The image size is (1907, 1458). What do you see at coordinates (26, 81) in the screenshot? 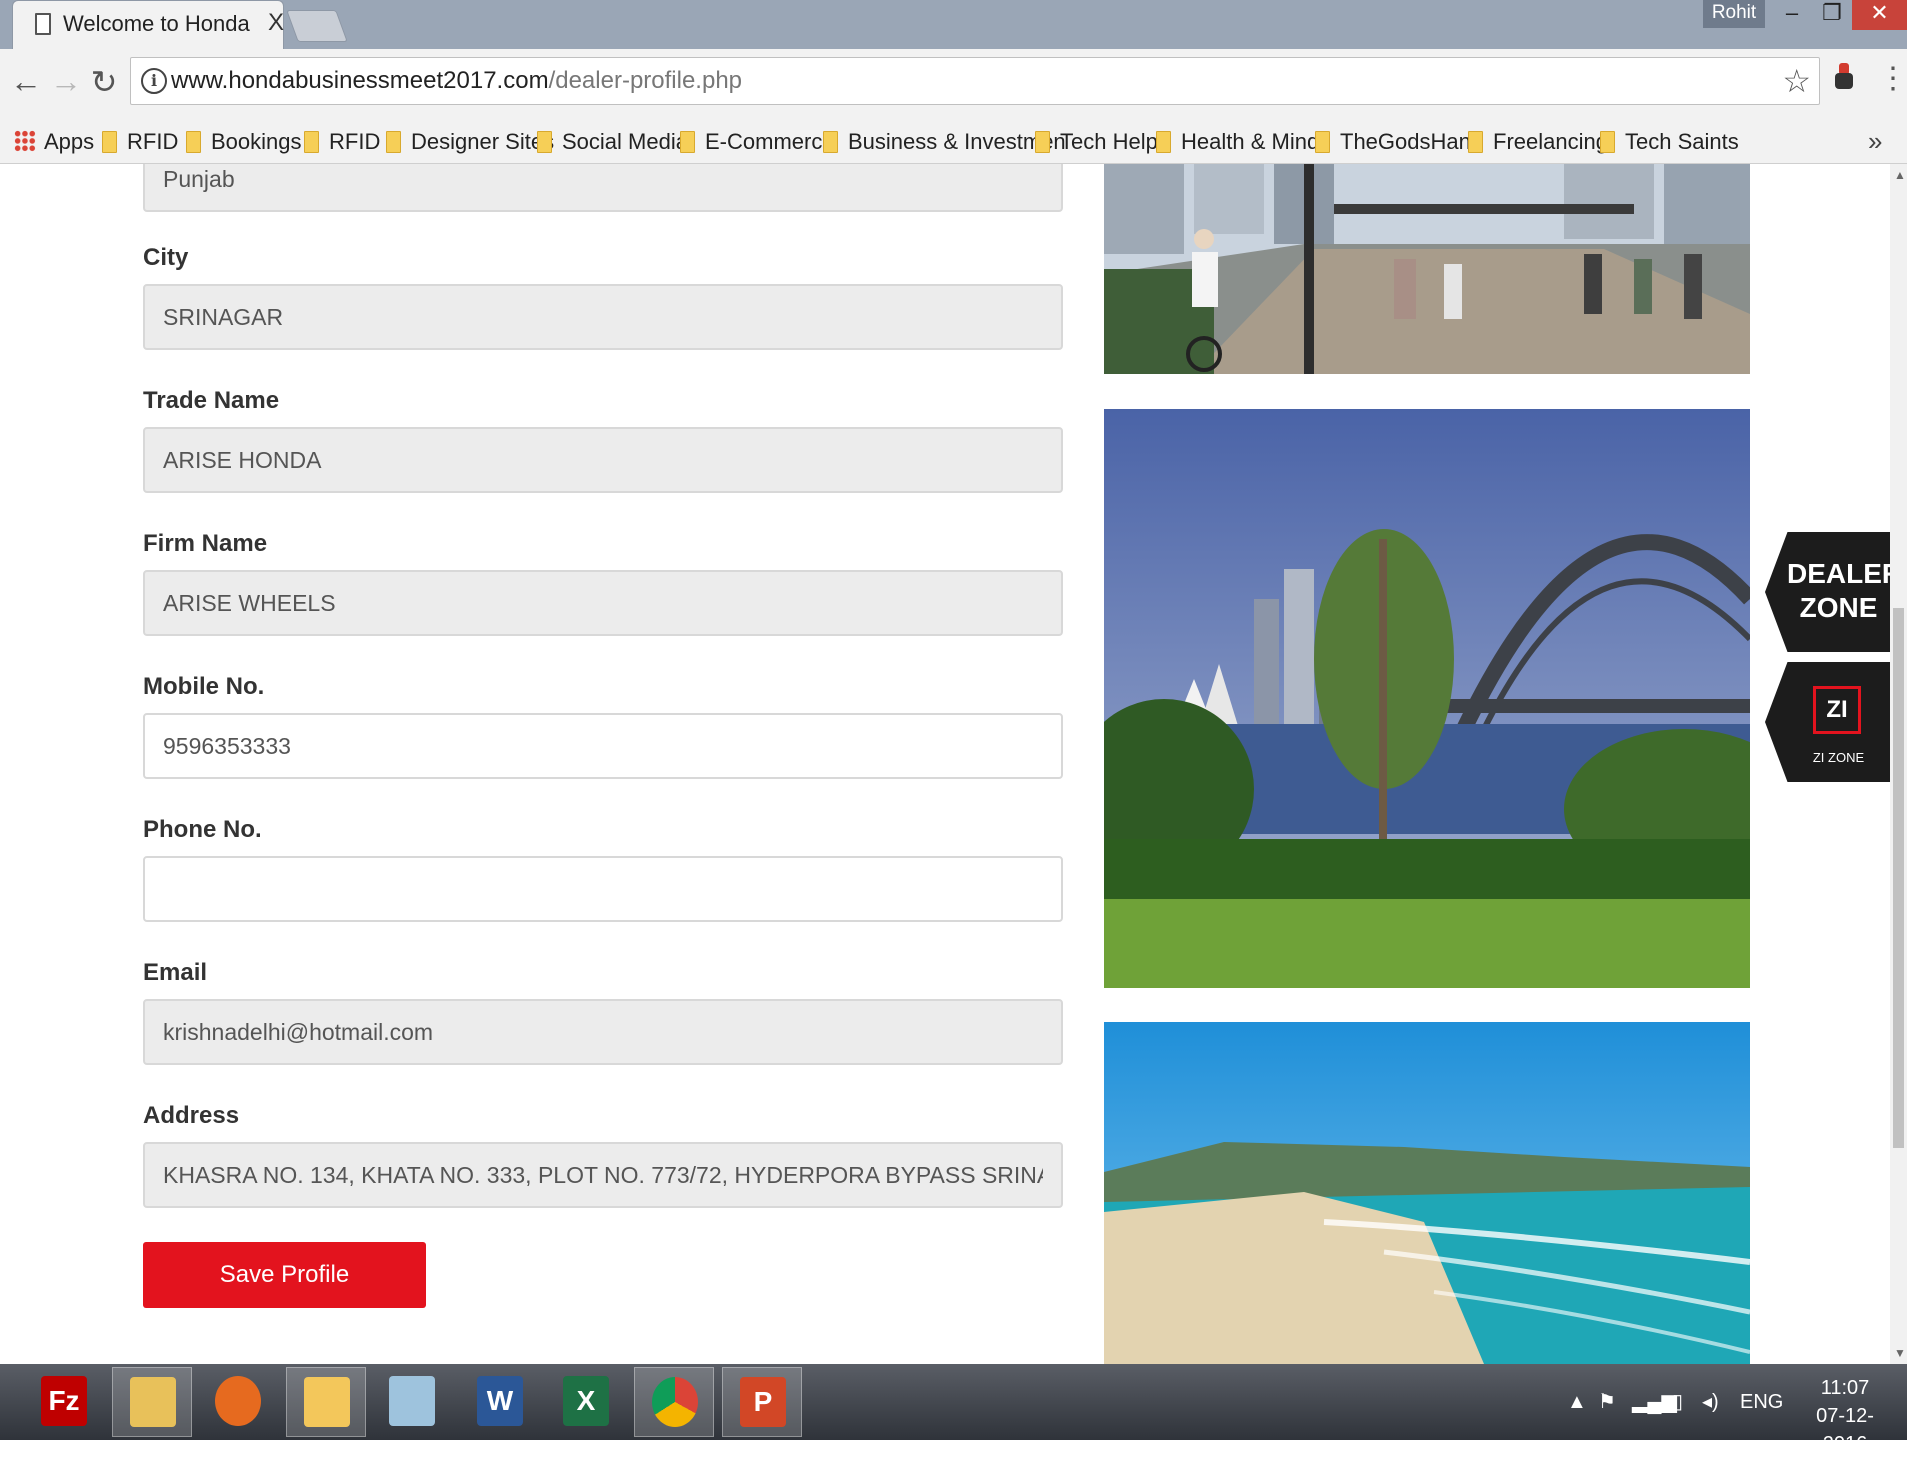
I see `back-arrow-icon: ←` at bounding box center [26, 81].